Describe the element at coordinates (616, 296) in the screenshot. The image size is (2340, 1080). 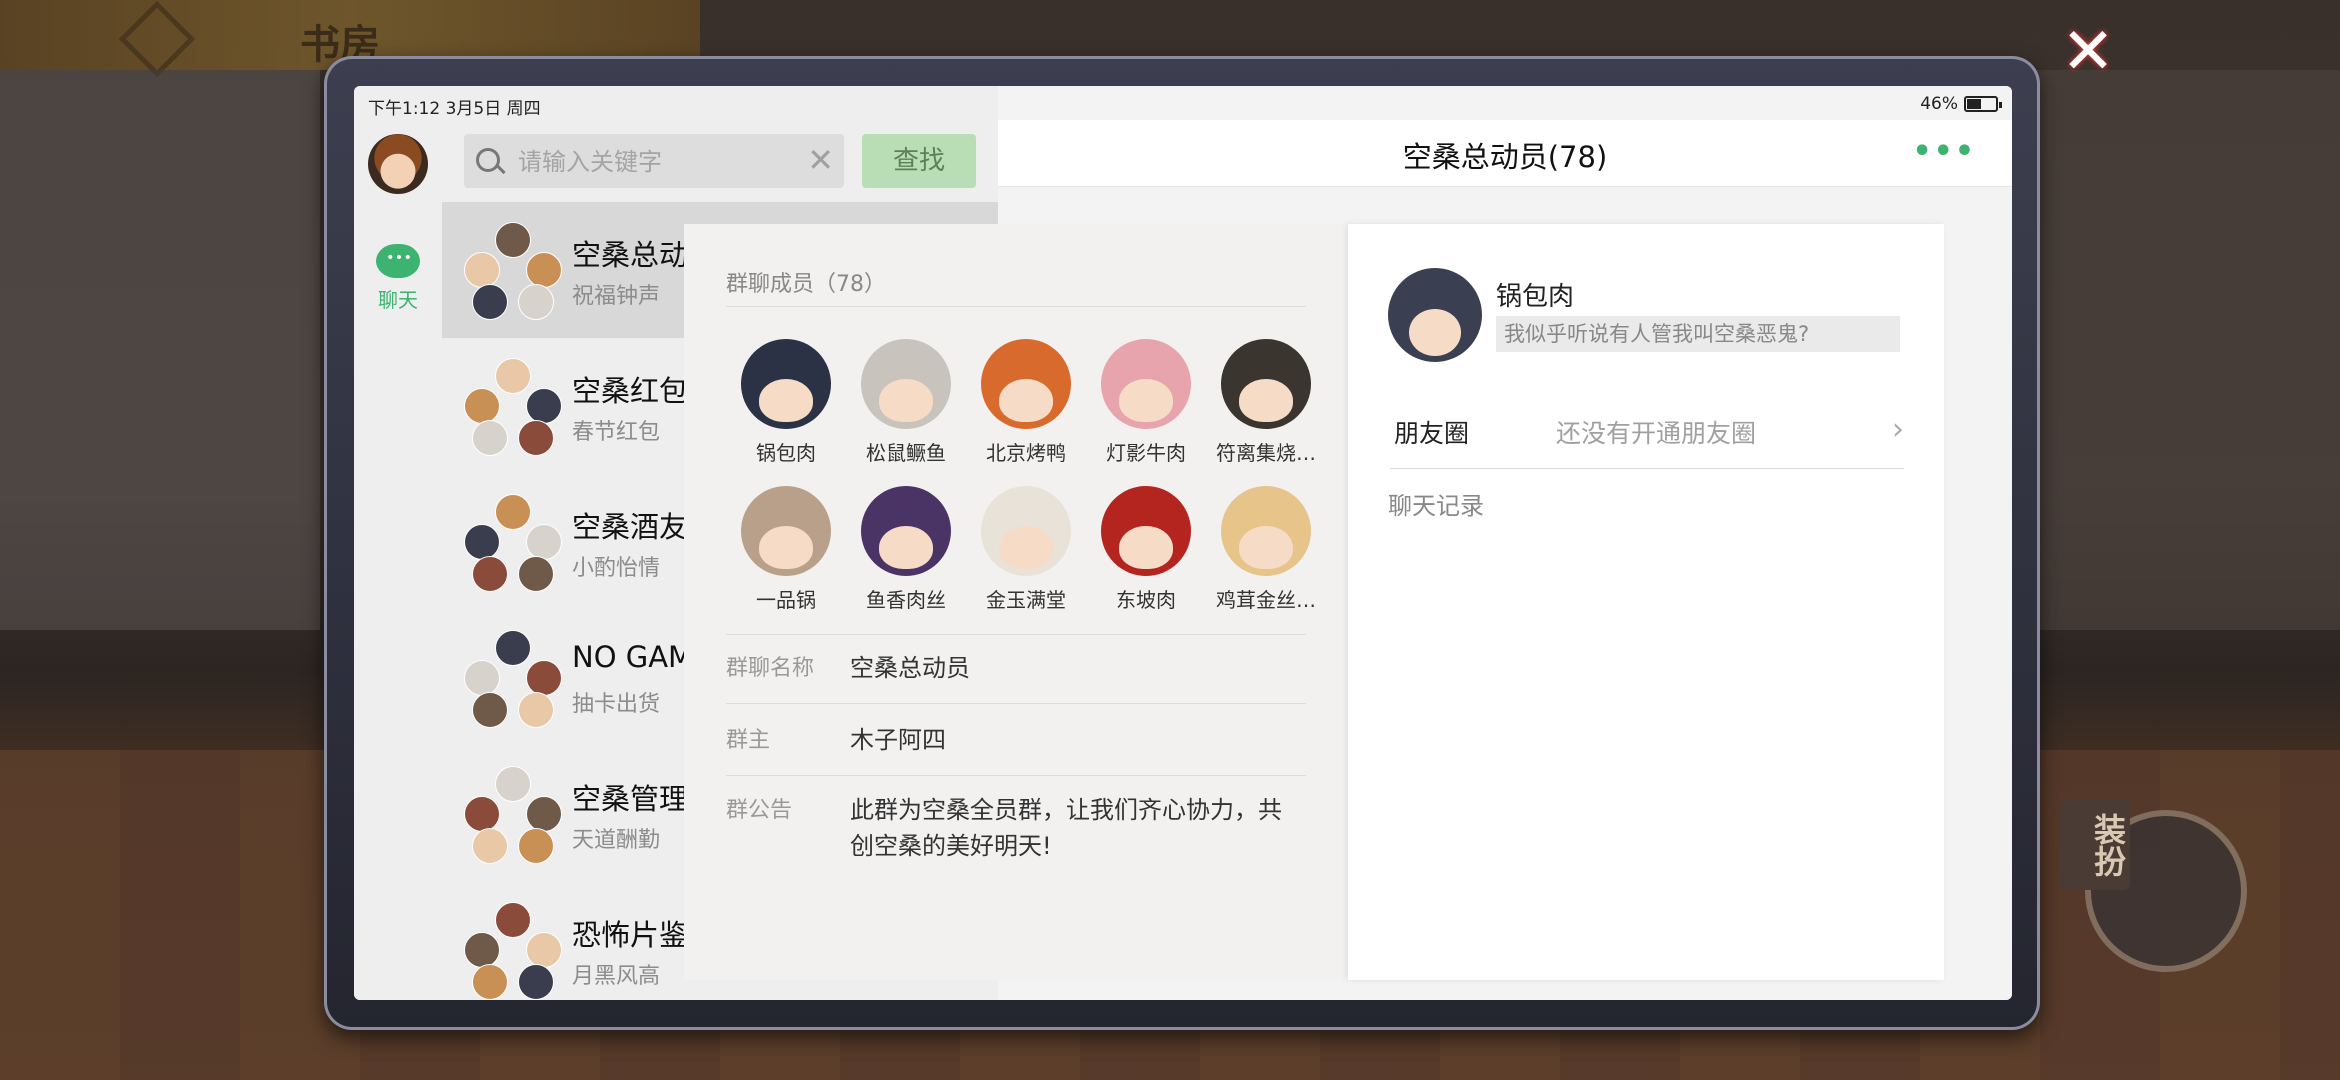
I see `chat-preview: 祝福钟声` at that location.